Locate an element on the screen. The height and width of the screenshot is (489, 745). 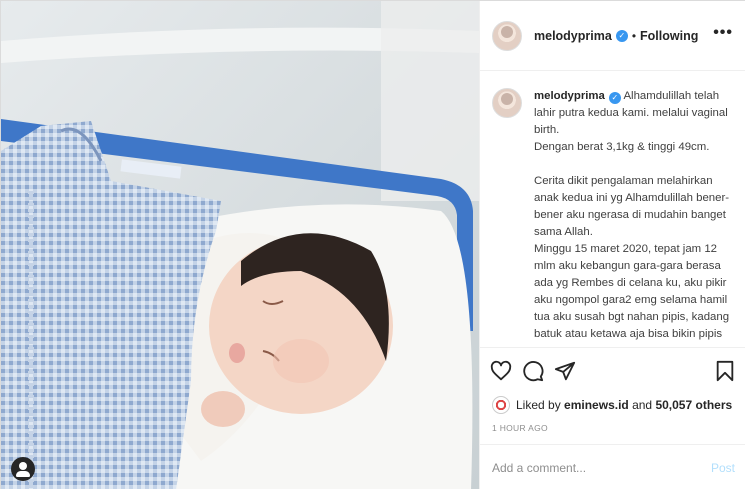
comment-bar: Post is located at coordinates (612, 466).